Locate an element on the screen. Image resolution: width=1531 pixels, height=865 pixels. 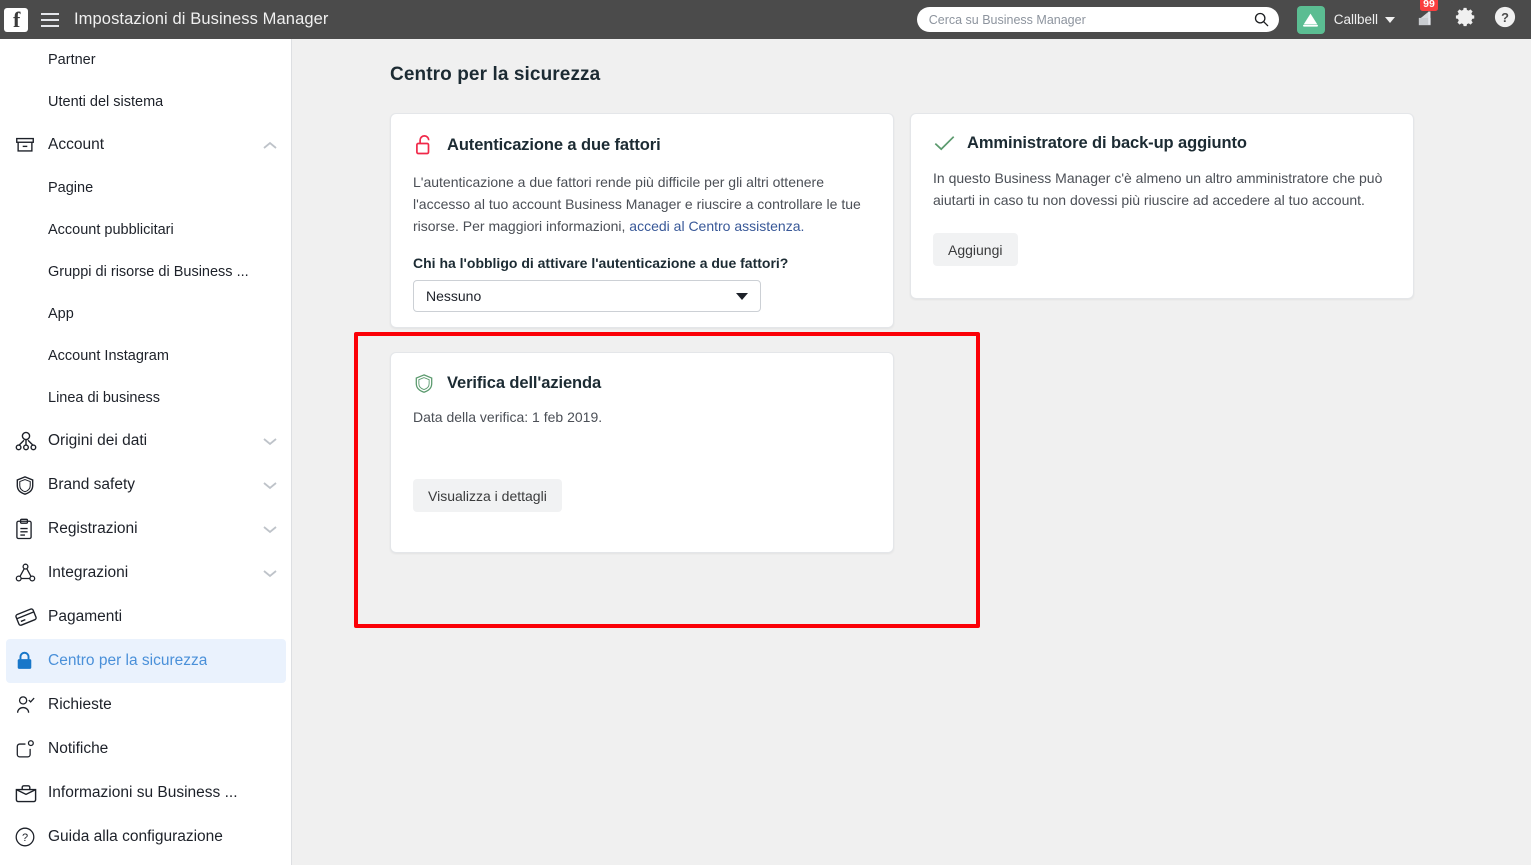
hamburger-menu-icon is located at coordinates (50, 19).